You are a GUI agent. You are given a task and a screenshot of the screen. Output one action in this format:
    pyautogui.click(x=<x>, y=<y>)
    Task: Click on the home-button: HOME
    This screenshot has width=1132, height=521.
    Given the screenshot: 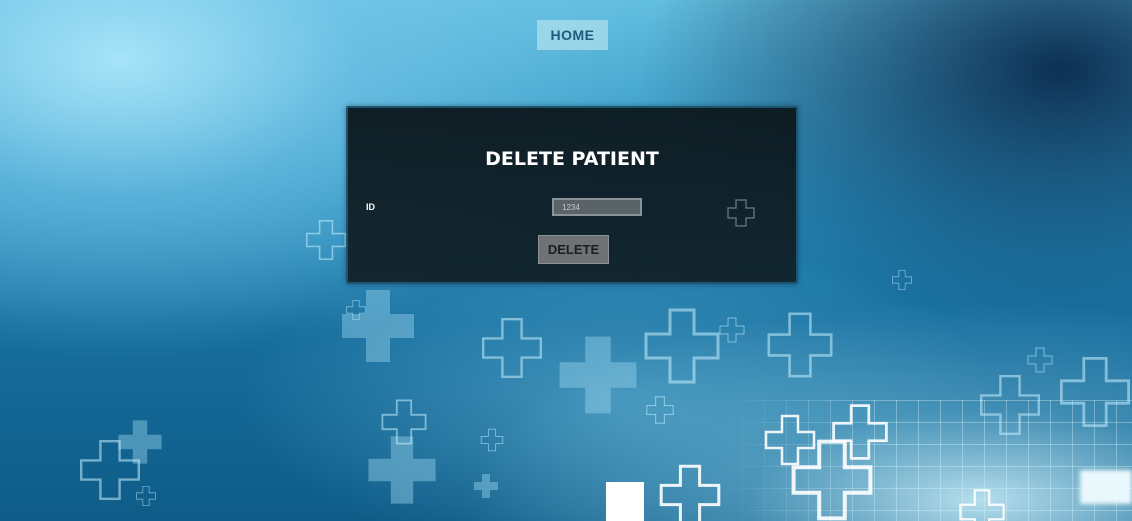 What is the action you would take?
    pyautogui.click(x=572, y=35)
    